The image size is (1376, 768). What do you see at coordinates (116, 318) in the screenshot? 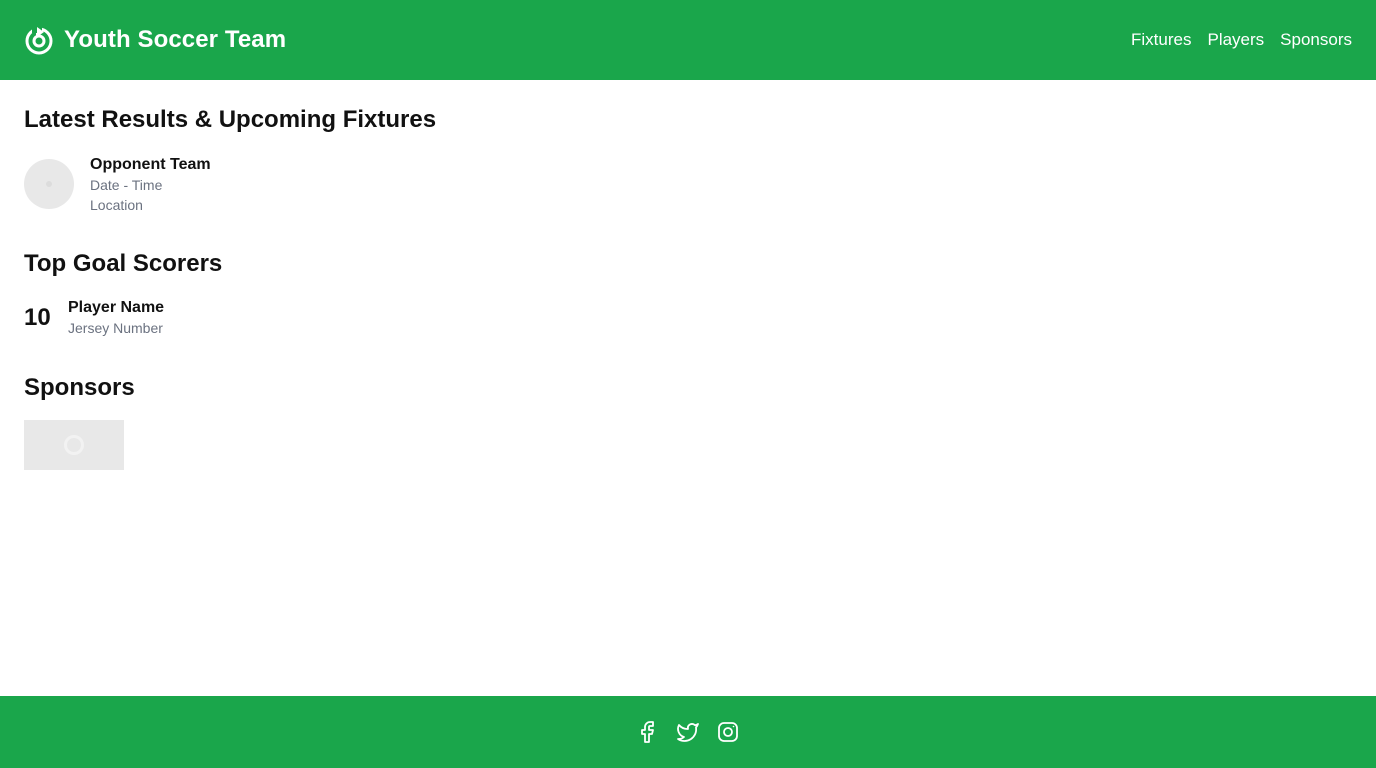
I see `scorer-info: Player Name Jersey Number` at bounding box center [116, 318].